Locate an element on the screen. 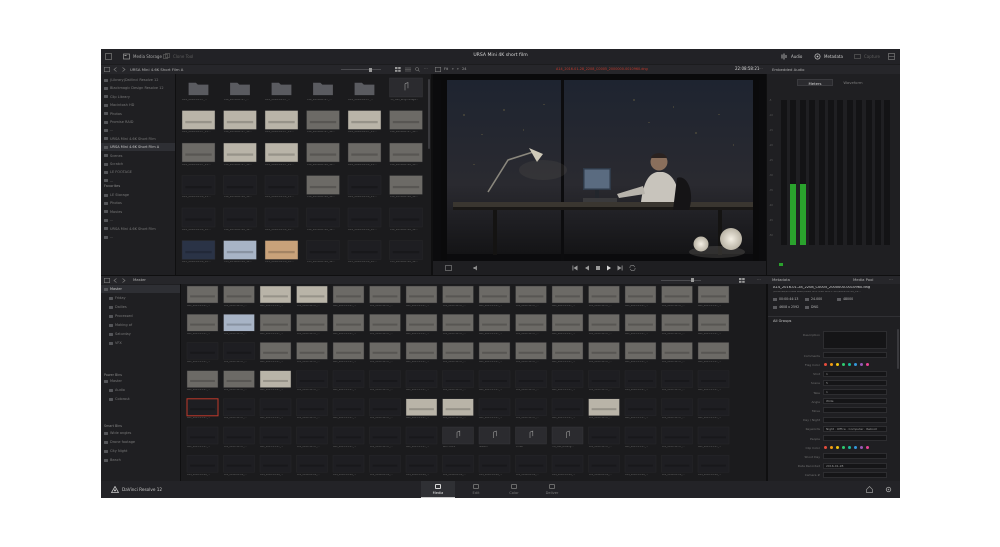  browser-toggle-icon is located at coordinates (107, 69).